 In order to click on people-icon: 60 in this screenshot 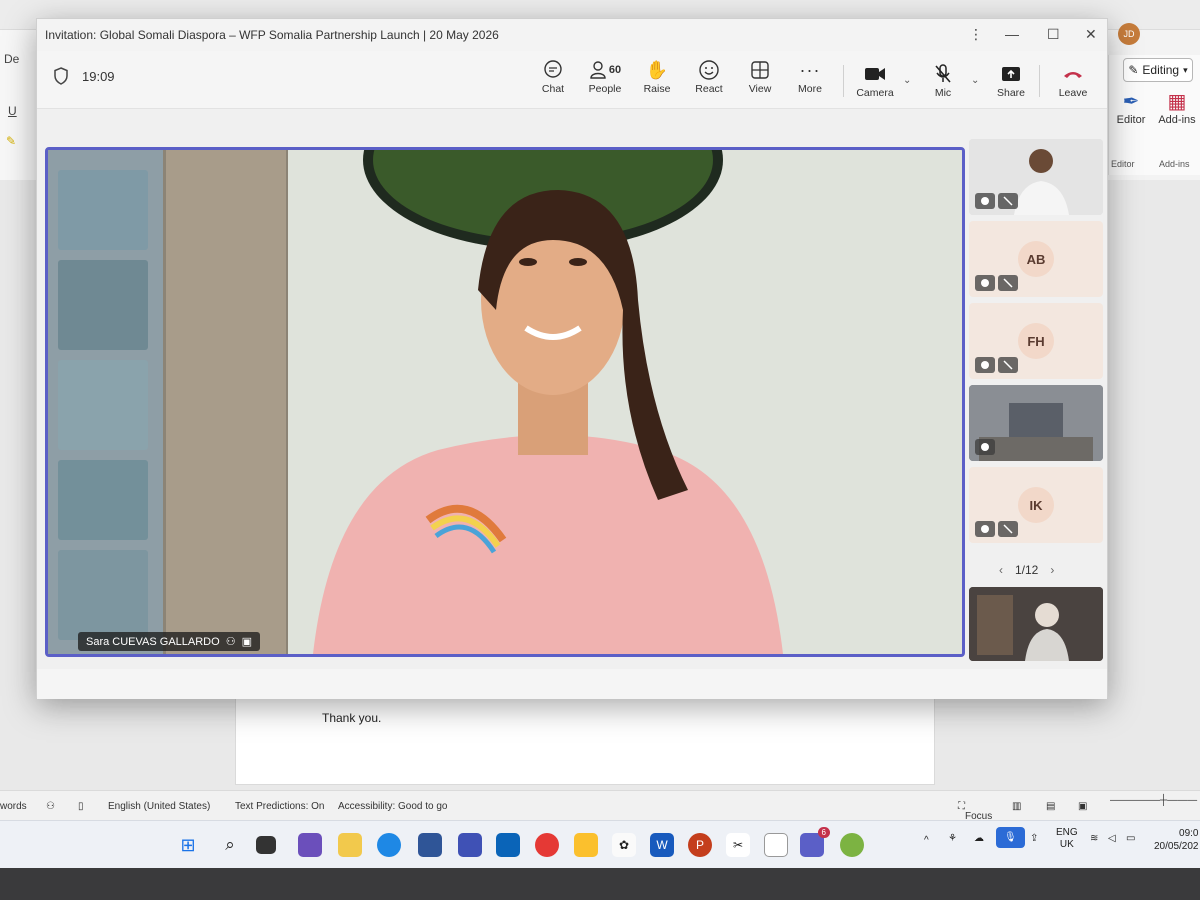, I will do `click(605, 70)`.